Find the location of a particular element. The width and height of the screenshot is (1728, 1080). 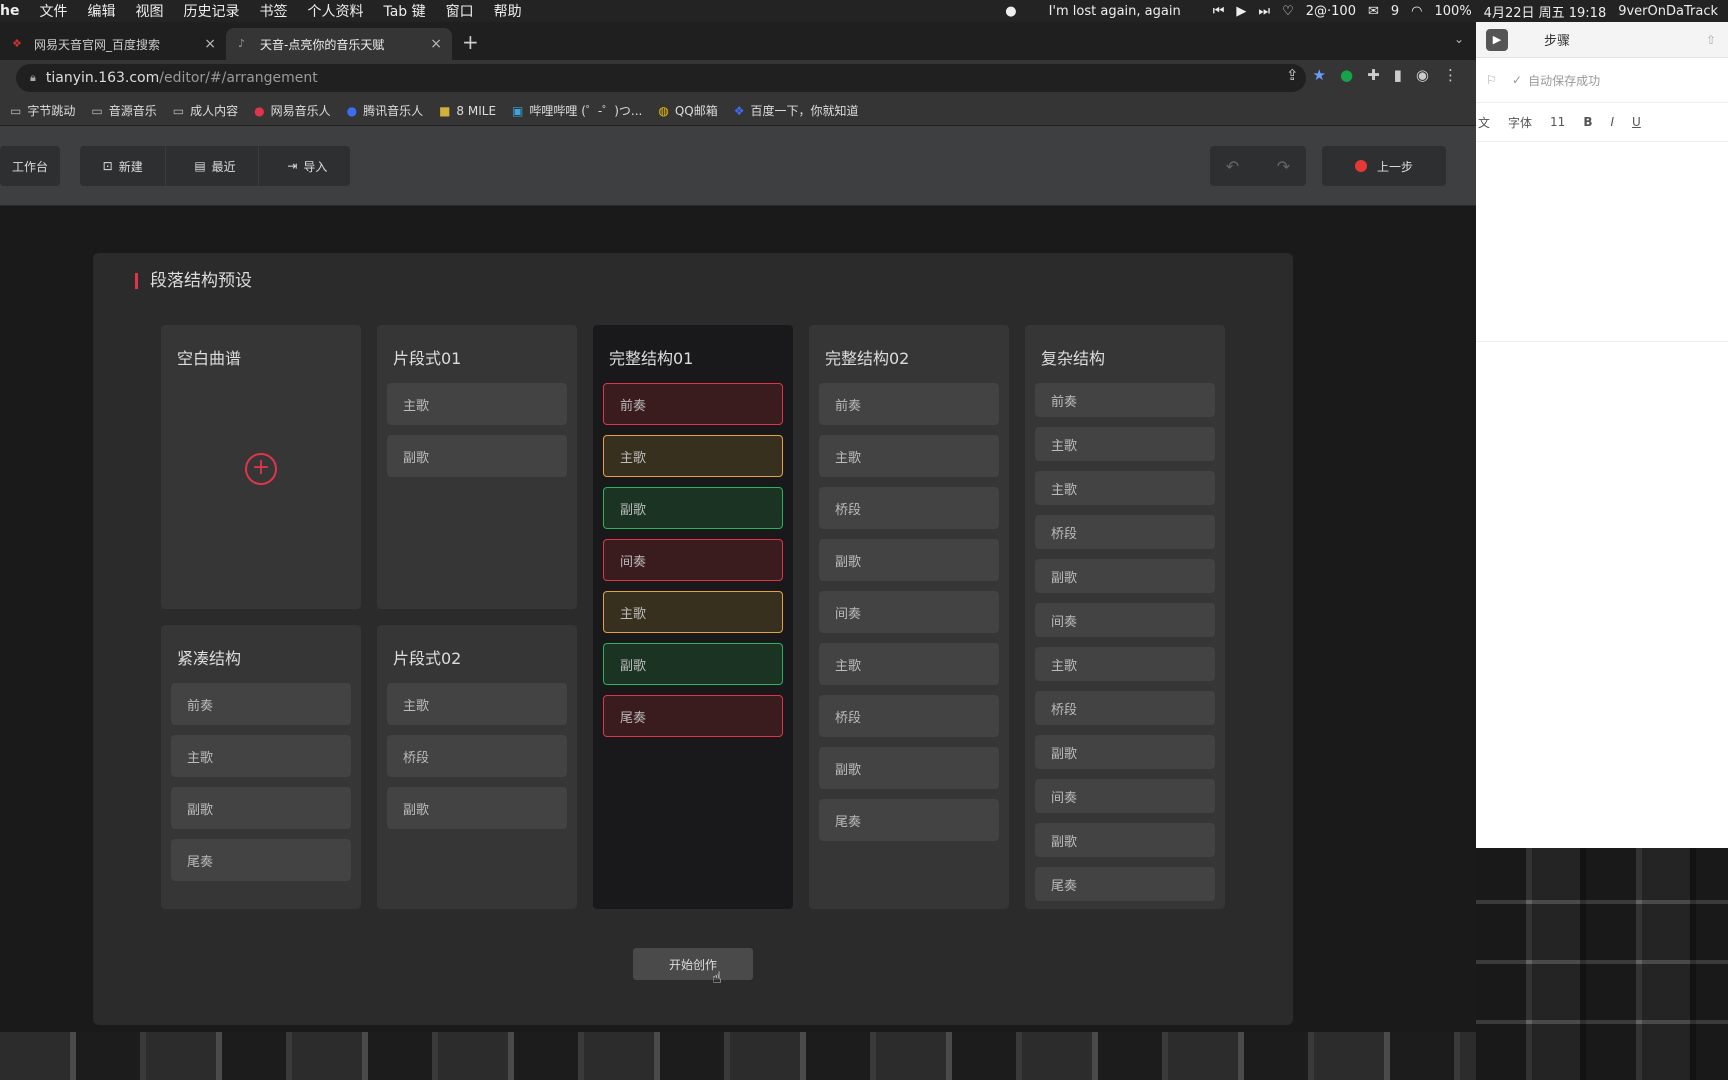

menubar-user: 9verOnDaTrack is located at coordinates (1668, 11).